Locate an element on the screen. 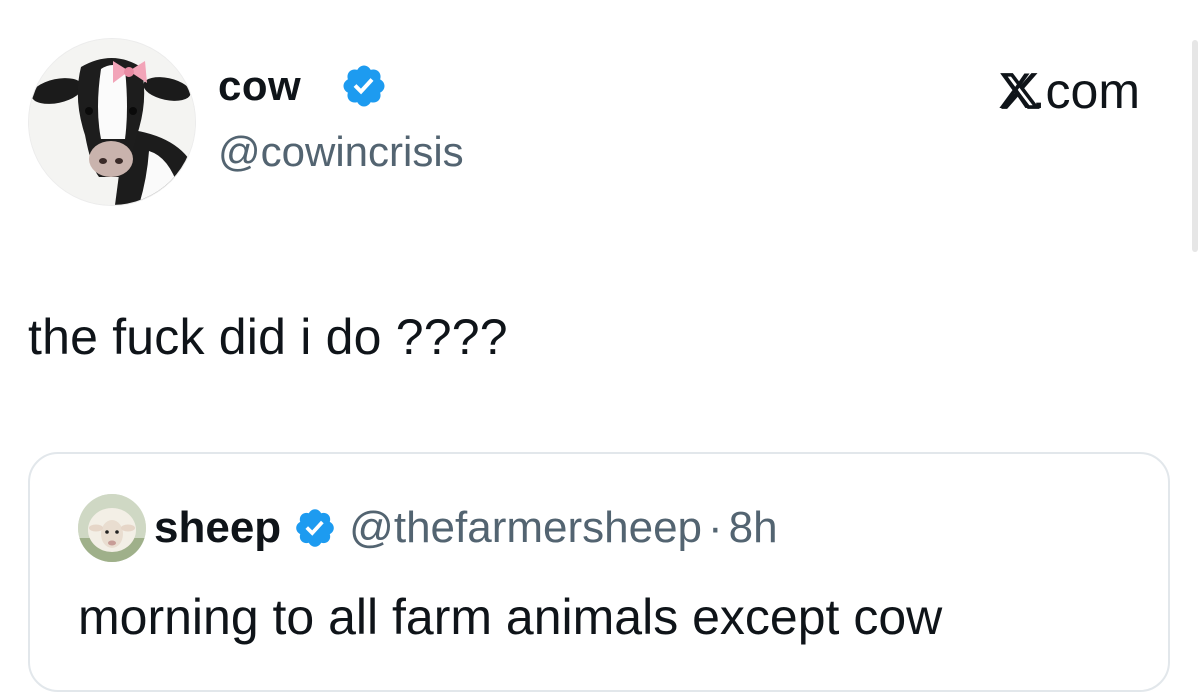 The width and height of the screenshot is (1200, 700). source-label: X.com is located at coordinates (1069, 91).